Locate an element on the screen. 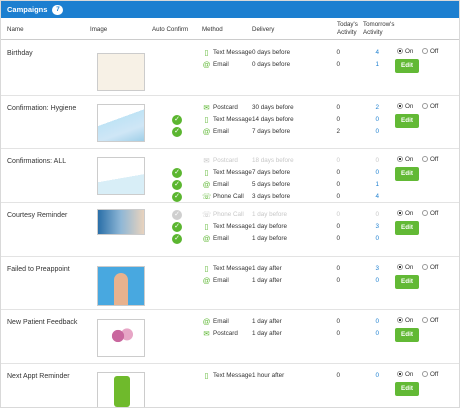  flower-graphic is located at coordinates (121, 336).